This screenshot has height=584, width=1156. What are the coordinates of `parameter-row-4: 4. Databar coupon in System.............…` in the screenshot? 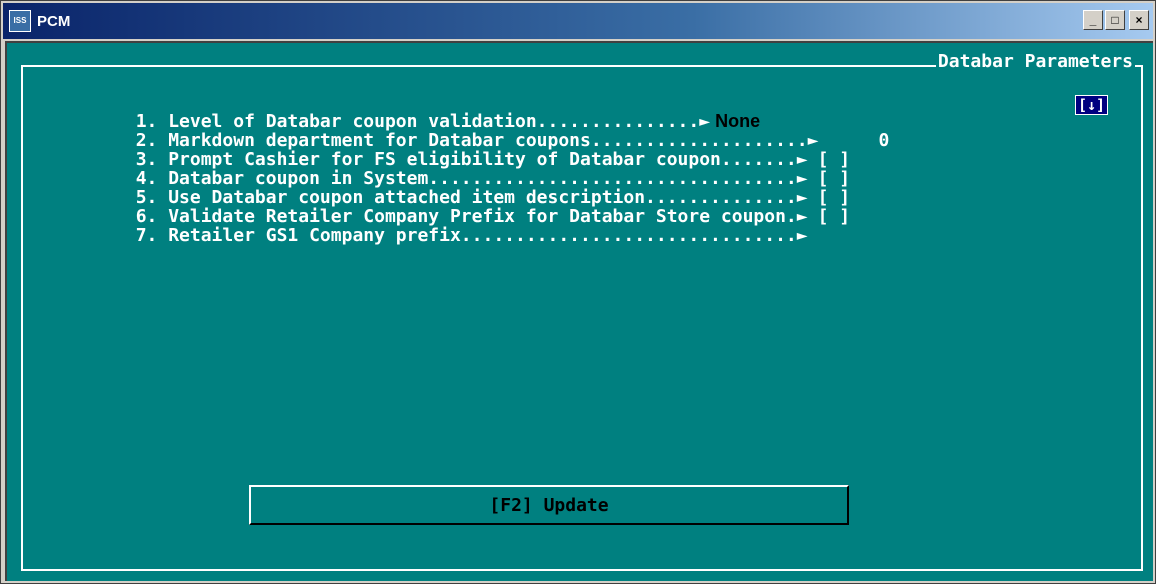 It's located at (469, 169).